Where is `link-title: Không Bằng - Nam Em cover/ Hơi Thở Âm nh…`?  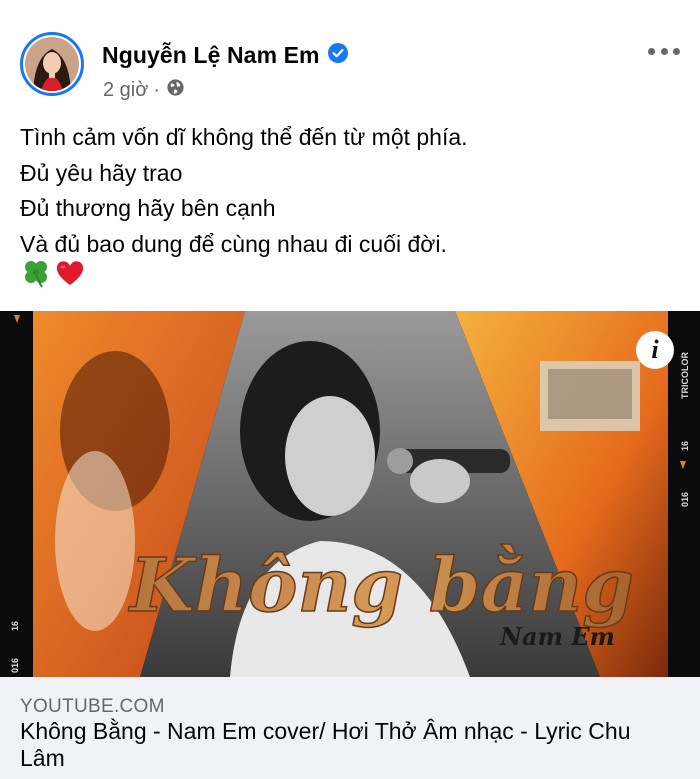
link-title: Không Bằng - Nam Em cover/ Hơi Thở Âm nh… is located at coordinates (340, 745).